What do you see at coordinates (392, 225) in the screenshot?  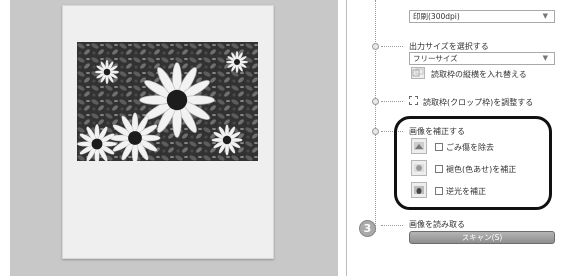 I see `scan-connector` at bounding box center [392, 225].